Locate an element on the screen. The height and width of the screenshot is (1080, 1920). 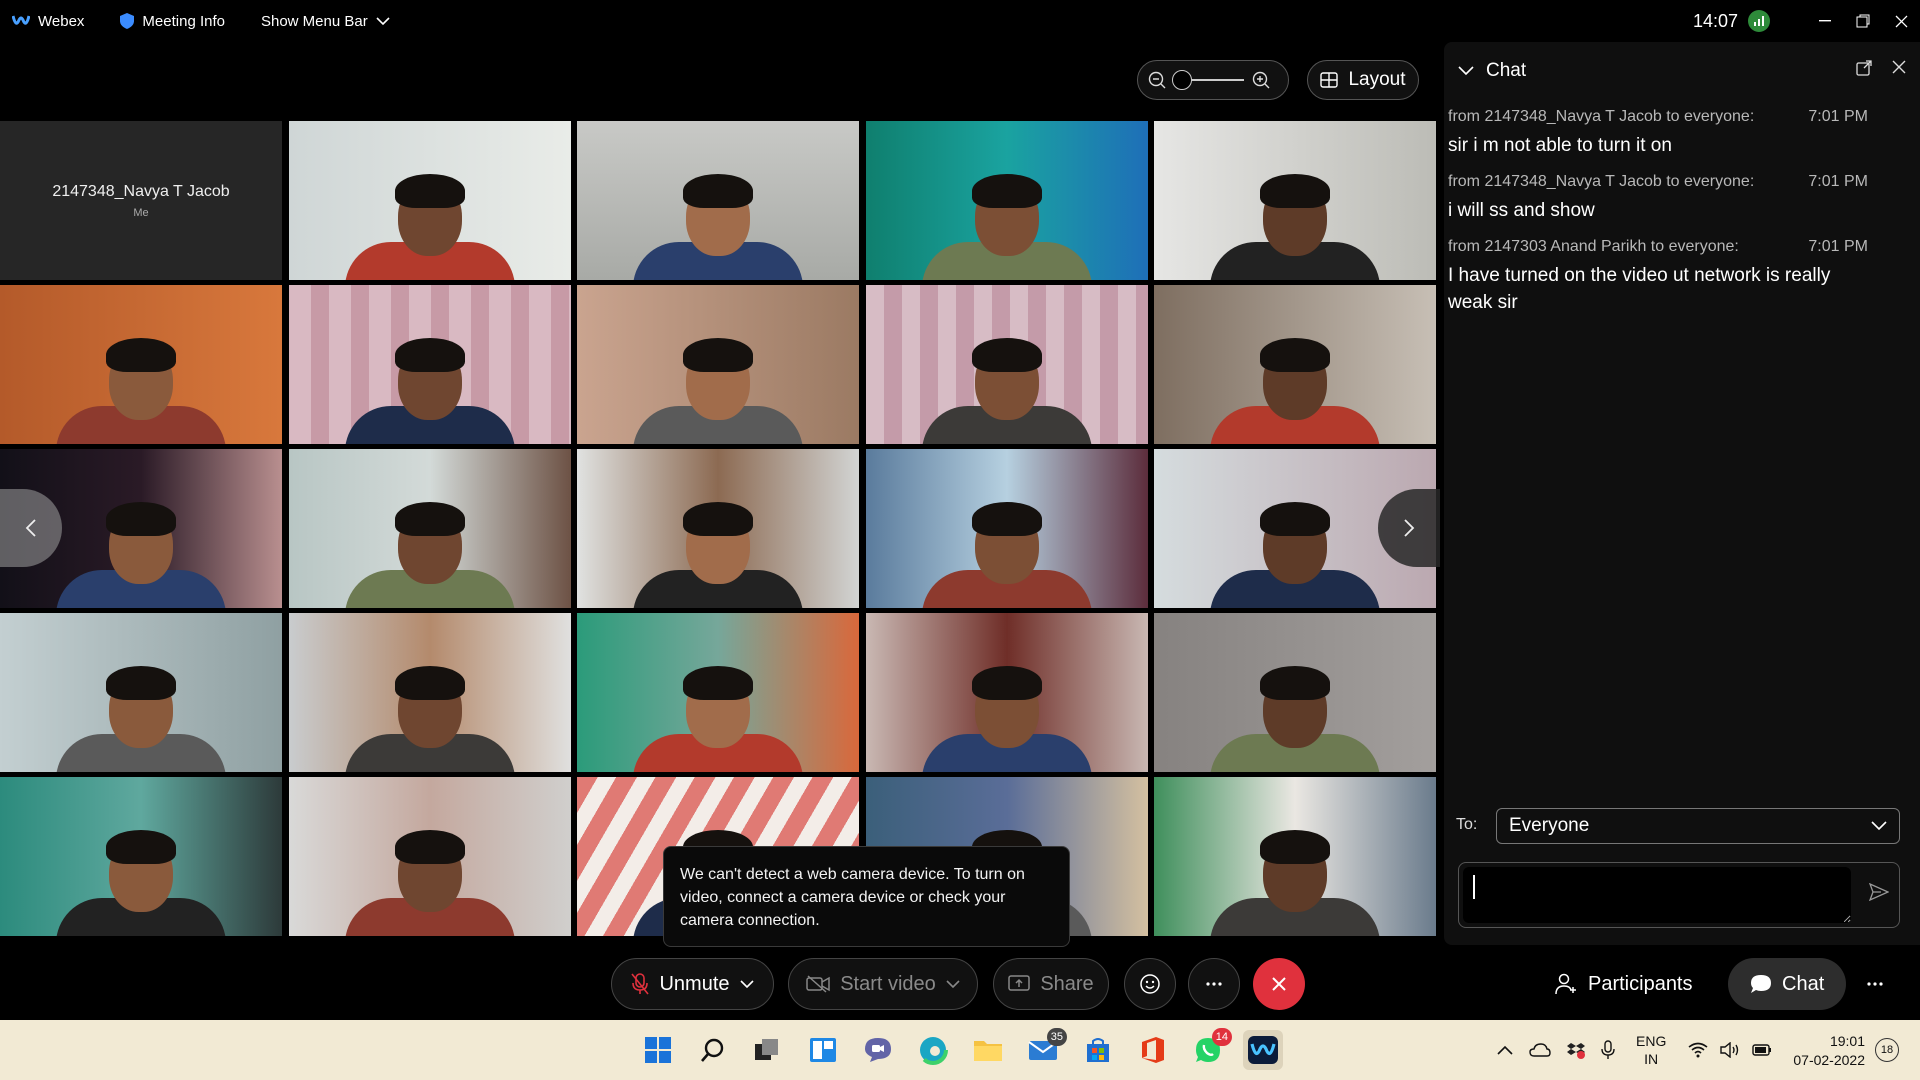
zoom-in-icon is located at coordinates (1261, 80).